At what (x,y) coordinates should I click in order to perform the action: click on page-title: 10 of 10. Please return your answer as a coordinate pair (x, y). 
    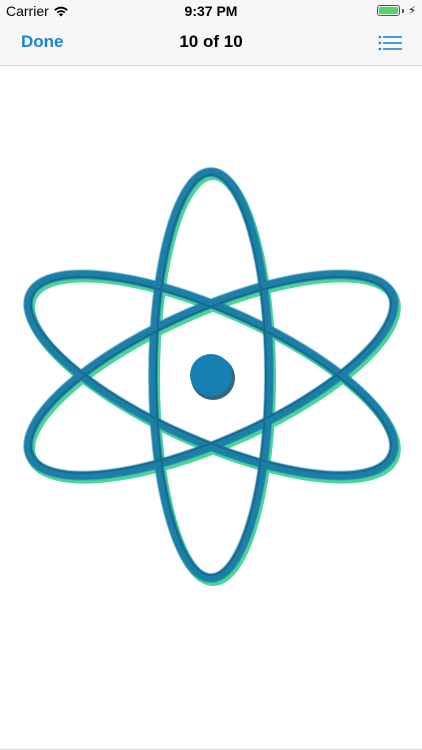
    Looking at the image, I should click on (211, 41).